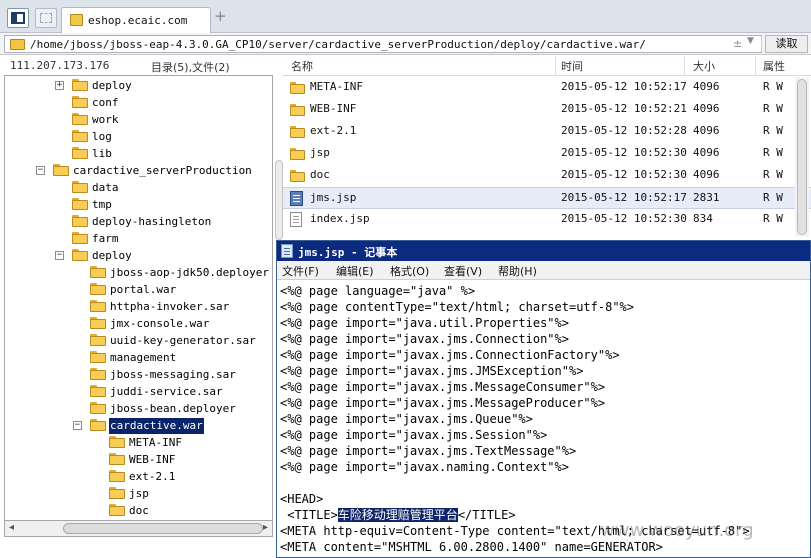  Describe the element at coordinates (333, 130) in the screenshot. I see `file-name: ext-2.1` at that location.